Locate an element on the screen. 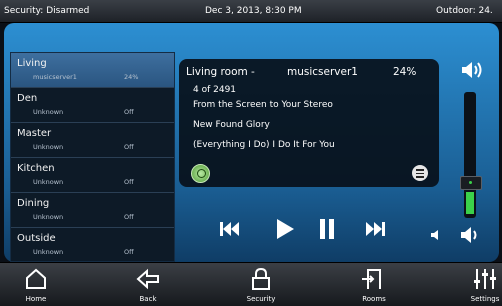 The height and width of the screenshot is (306, 502). room-name: Dining is located at coordinates (33, 203).